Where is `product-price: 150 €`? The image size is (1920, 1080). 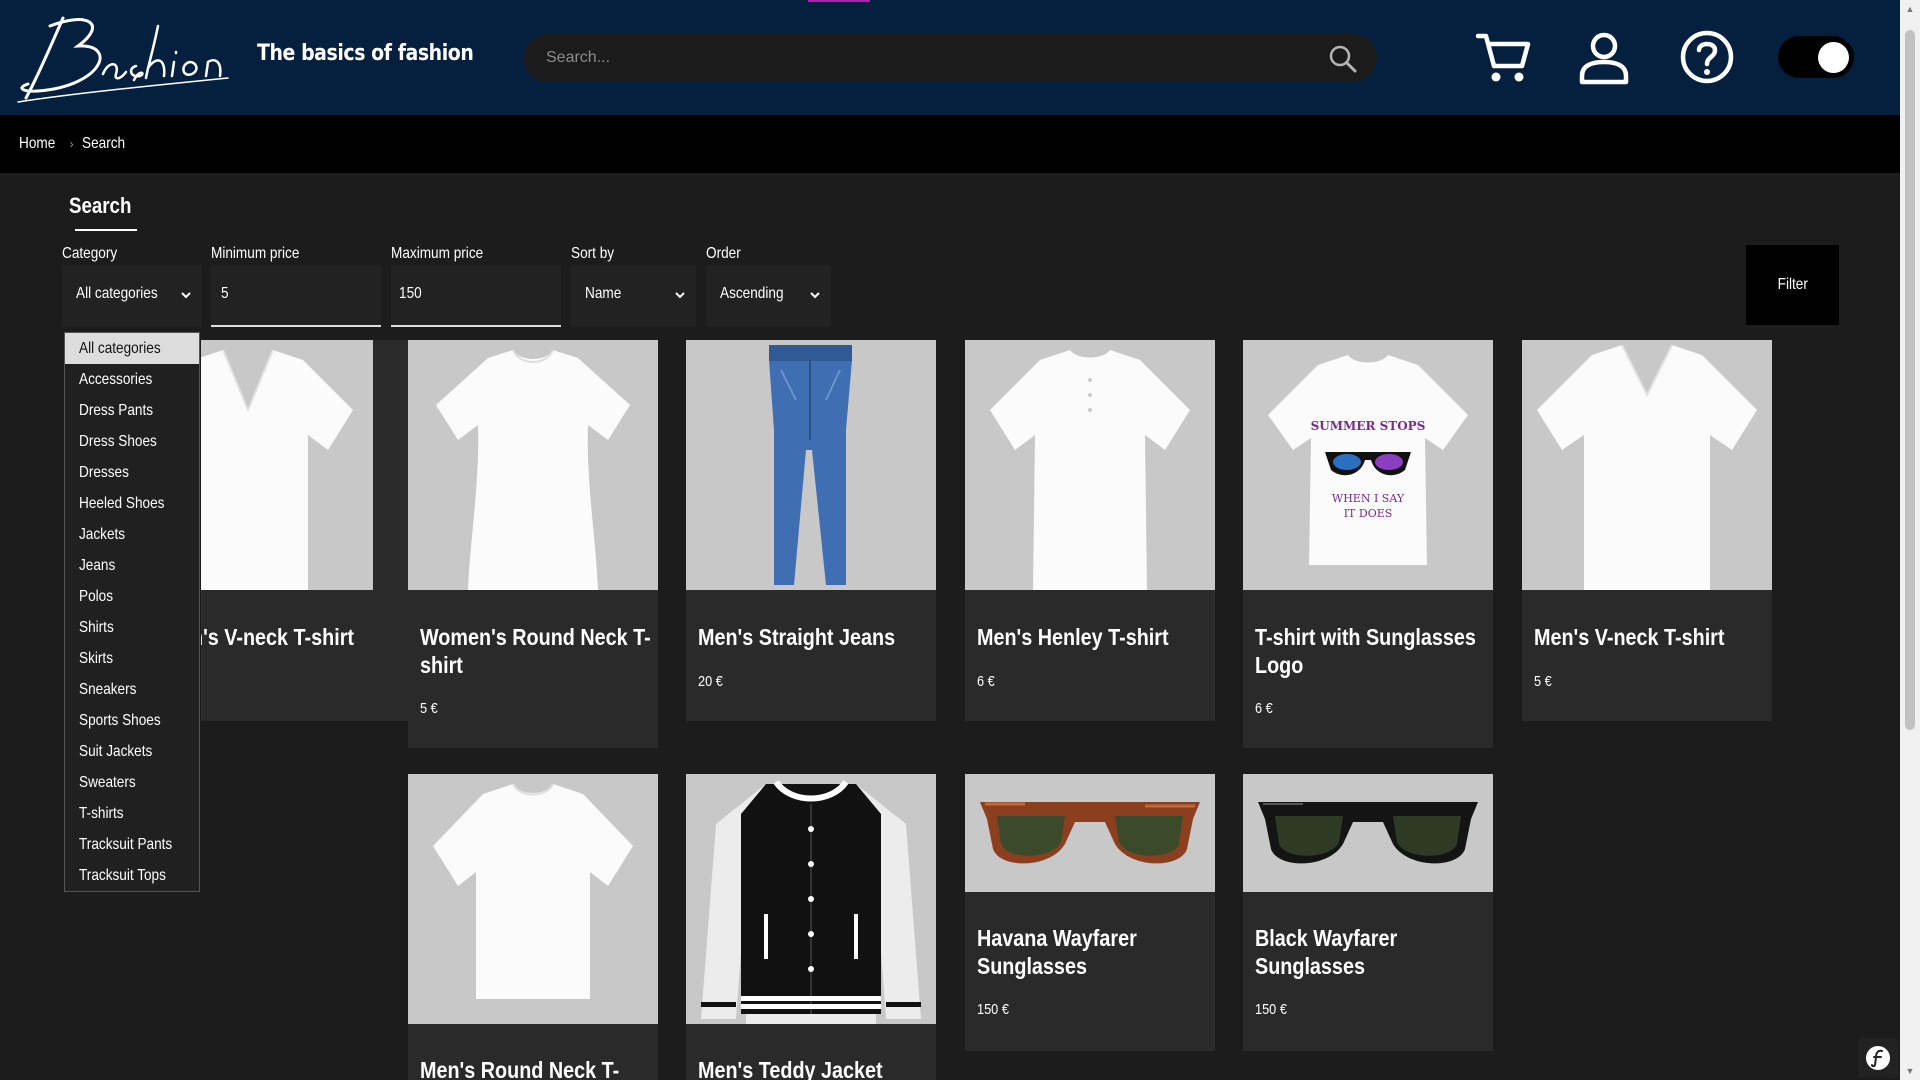
product-price: 150 € is located at coordinates (1271, 1009).